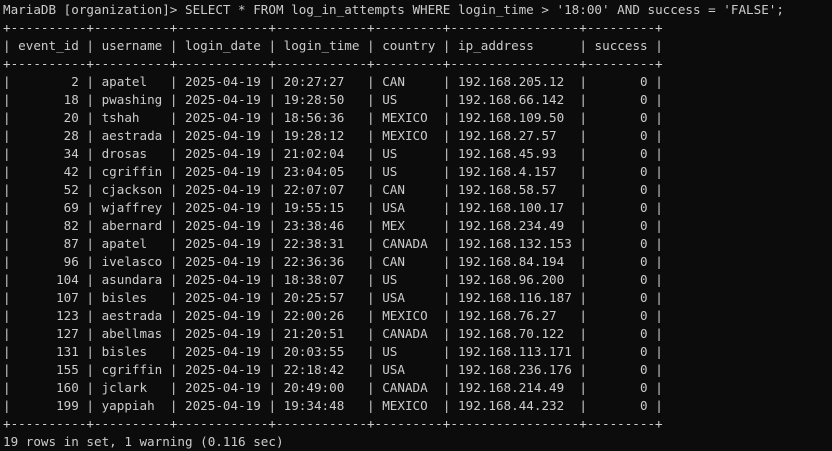  I want to click on column-header: country, so click(408, 45).